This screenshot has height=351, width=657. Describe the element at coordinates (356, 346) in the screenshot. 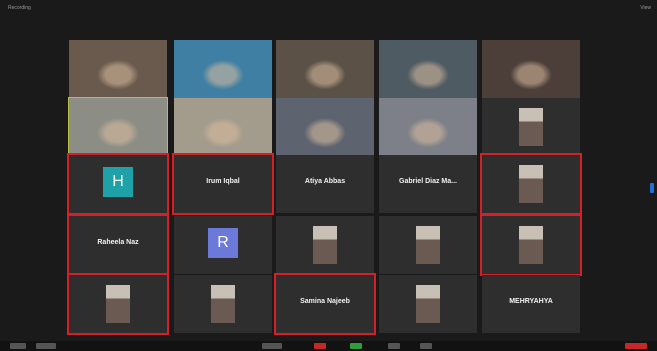

I see `share-screen-button` at that location.